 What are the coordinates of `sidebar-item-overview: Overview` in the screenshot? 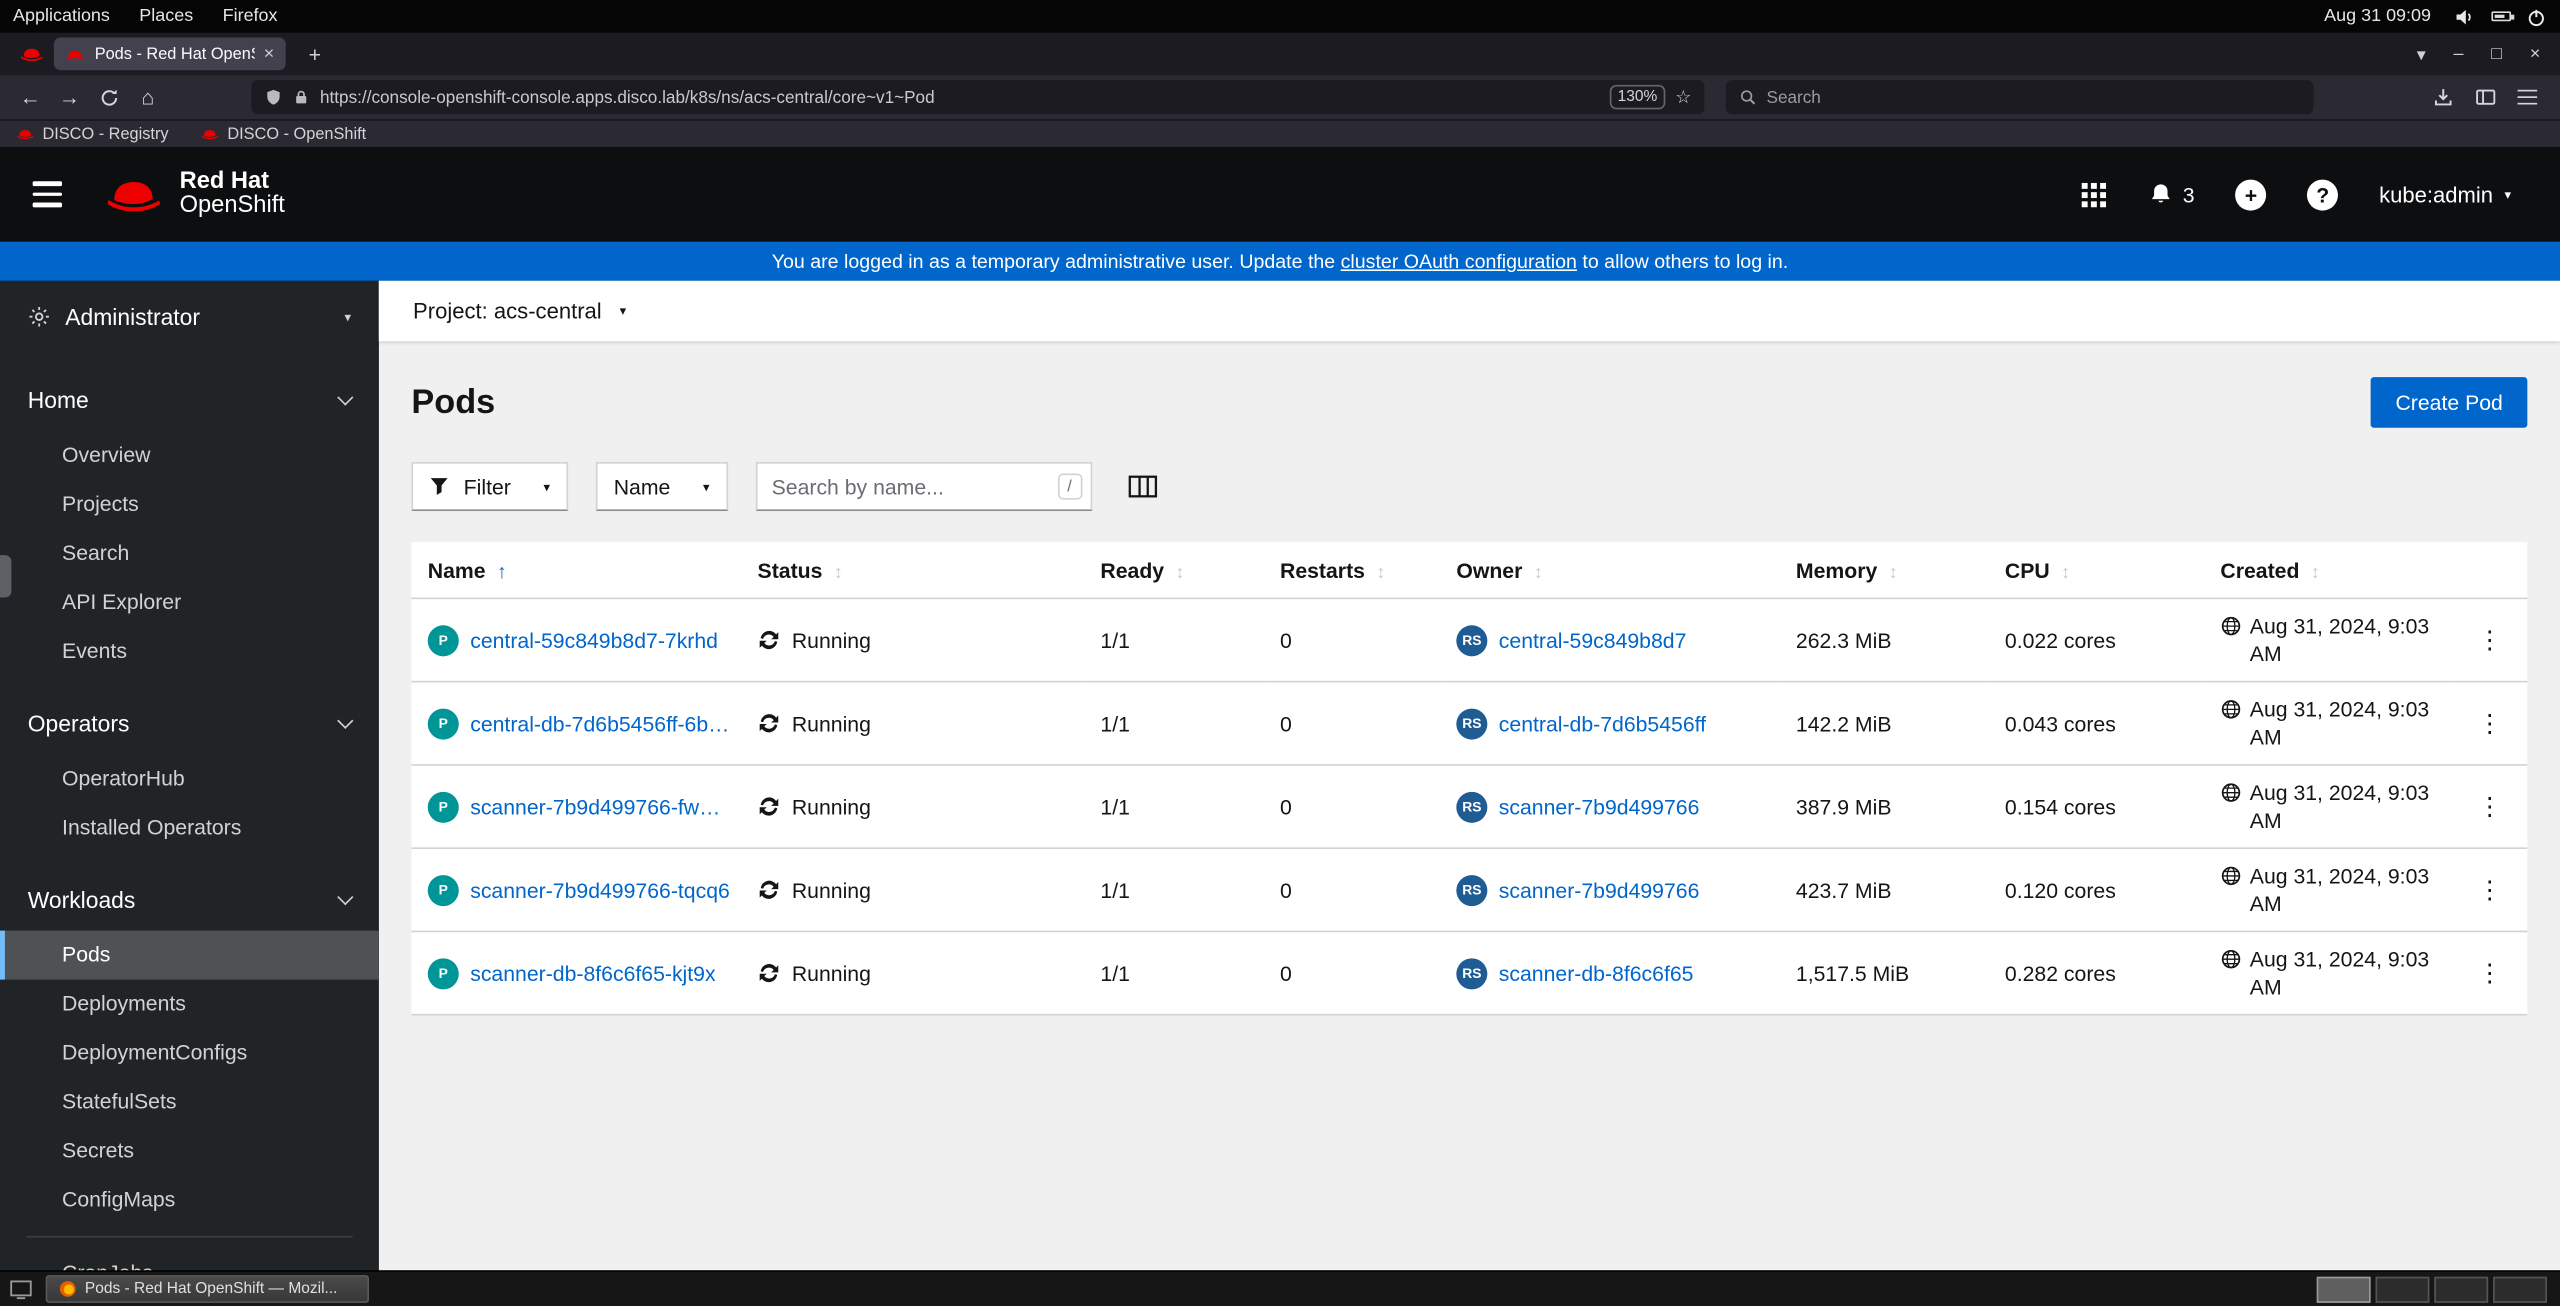 It's located at (189, 455).